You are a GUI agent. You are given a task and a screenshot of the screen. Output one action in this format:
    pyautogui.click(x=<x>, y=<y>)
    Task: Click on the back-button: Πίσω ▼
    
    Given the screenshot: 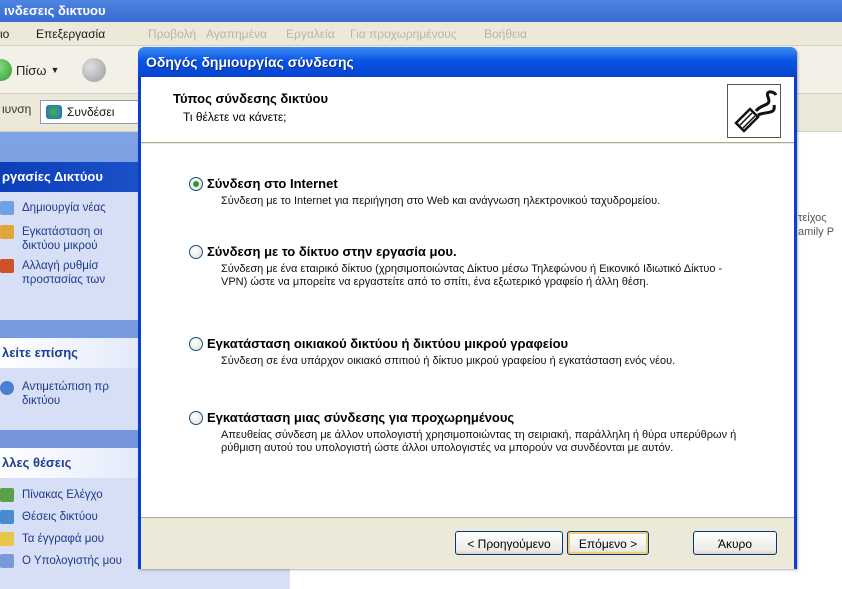 What is the action you would take?
    pyautogui.click(x=29, y=70)
    